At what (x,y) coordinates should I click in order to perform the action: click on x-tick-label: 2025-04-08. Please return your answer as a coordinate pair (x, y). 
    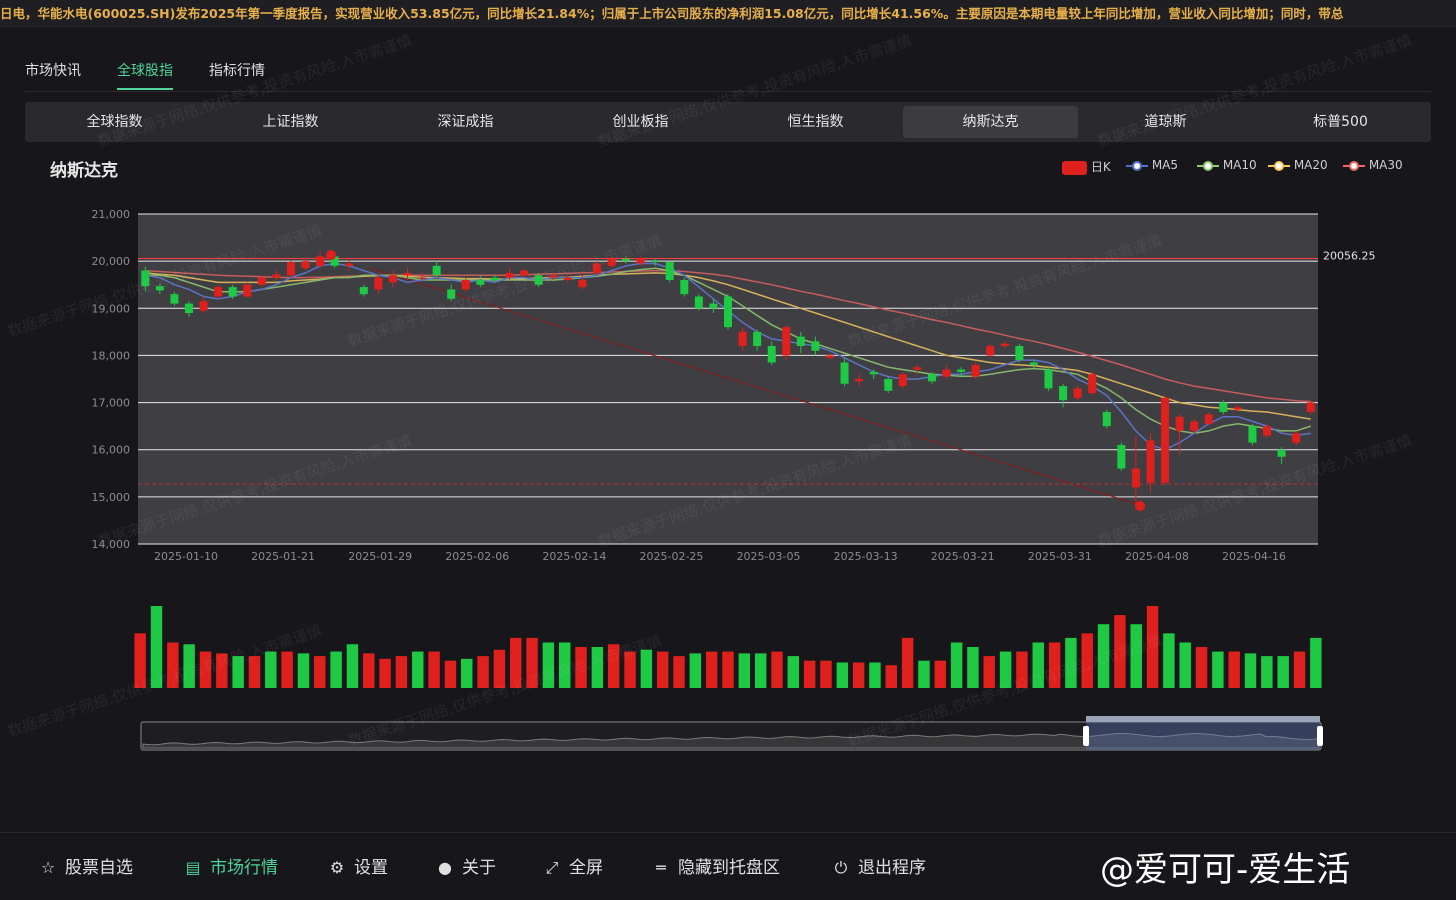
    Looking at the image, I should click on (1157, 556).